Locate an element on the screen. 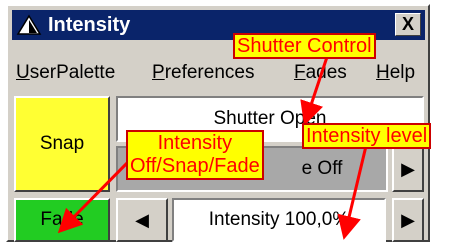  left-arrow-icon: ◀ is located at coordinates (142, 219).